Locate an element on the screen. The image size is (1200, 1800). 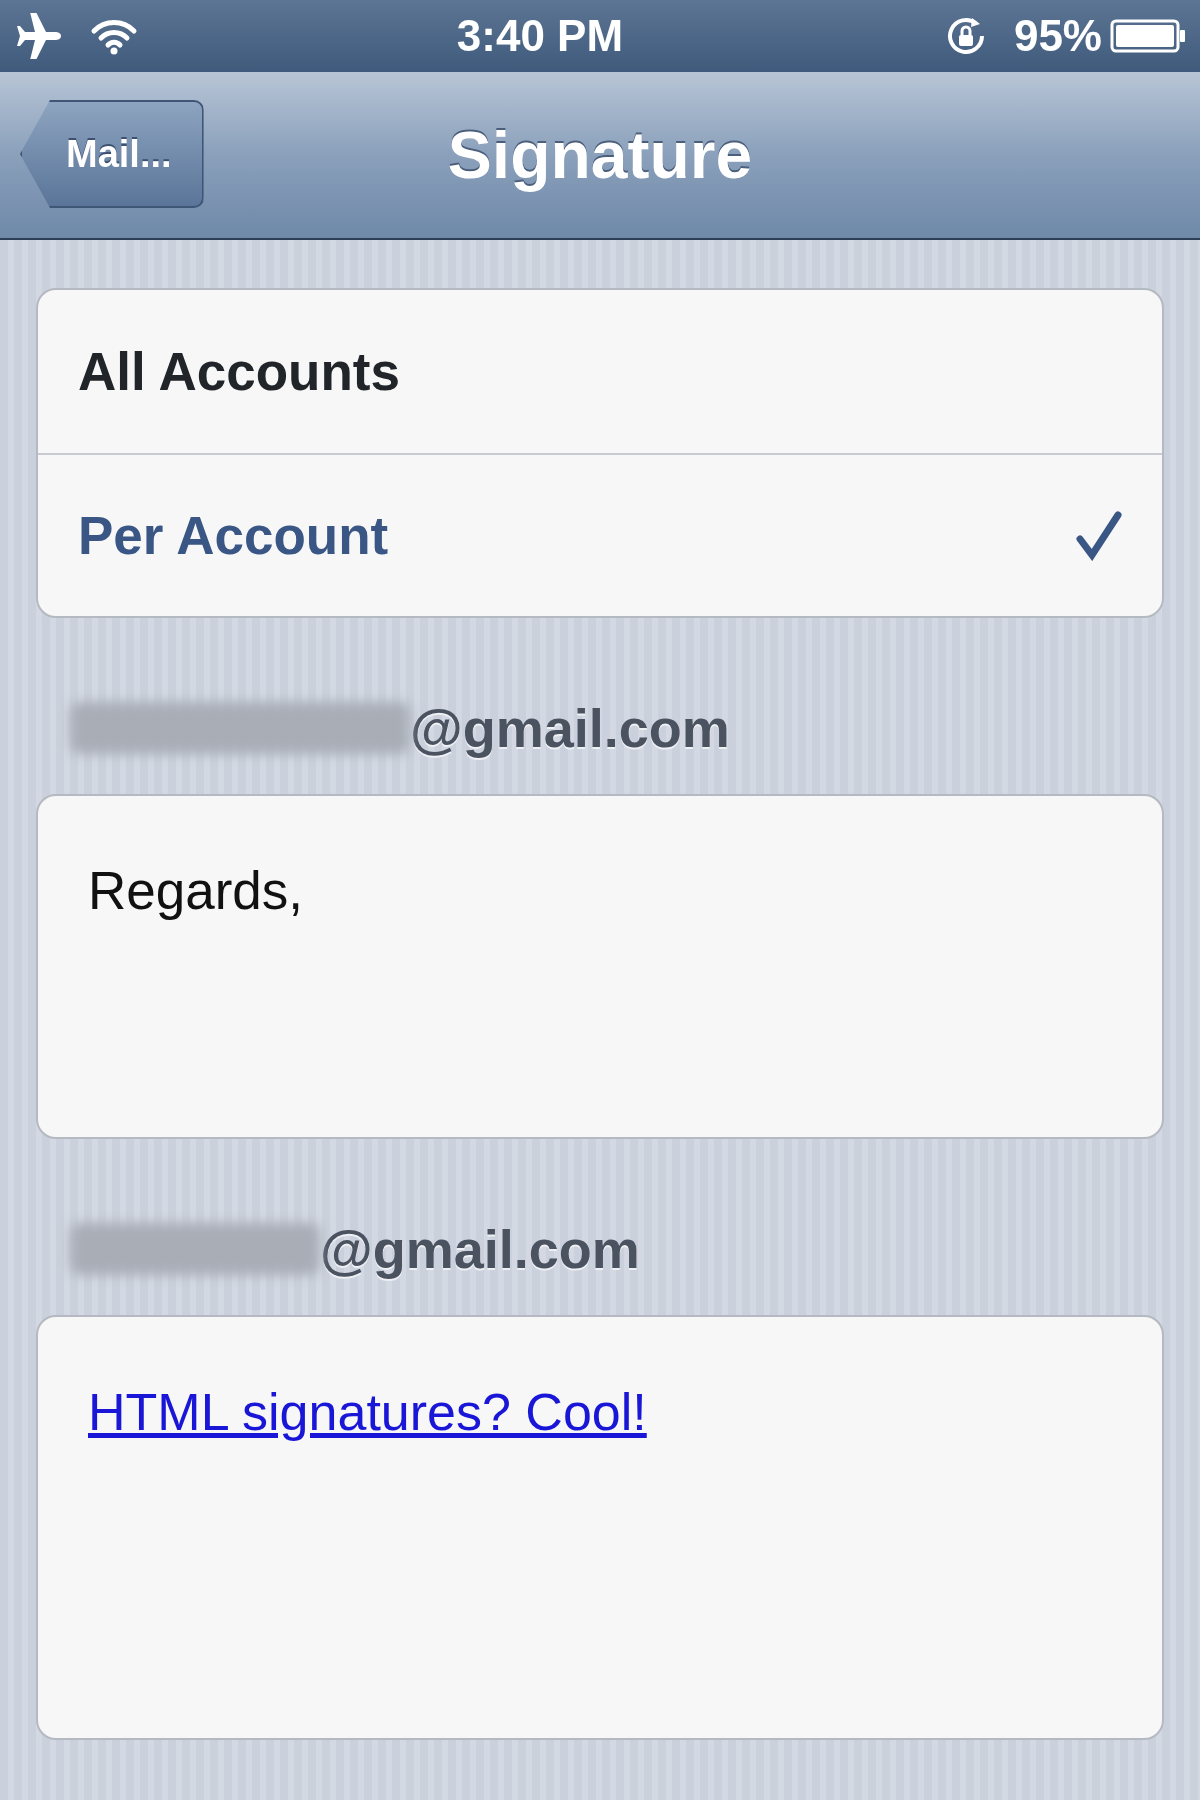
signature-link: HTML signatures? Cool! is located at coordinates (367, 1412).